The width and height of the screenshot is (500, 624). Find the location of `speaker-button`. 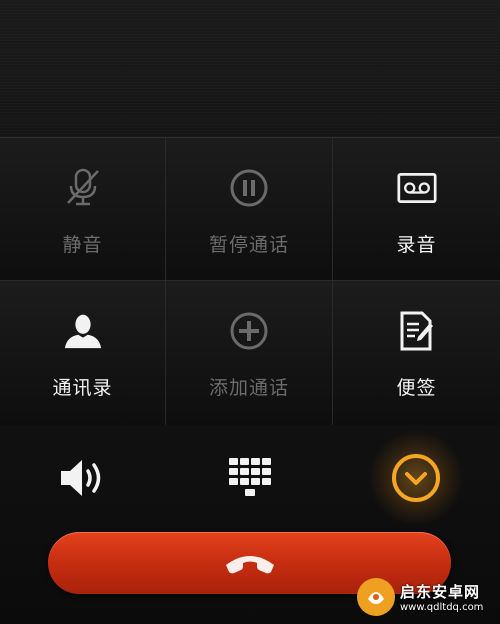

speaker-button is located at coordinates (83, 478).